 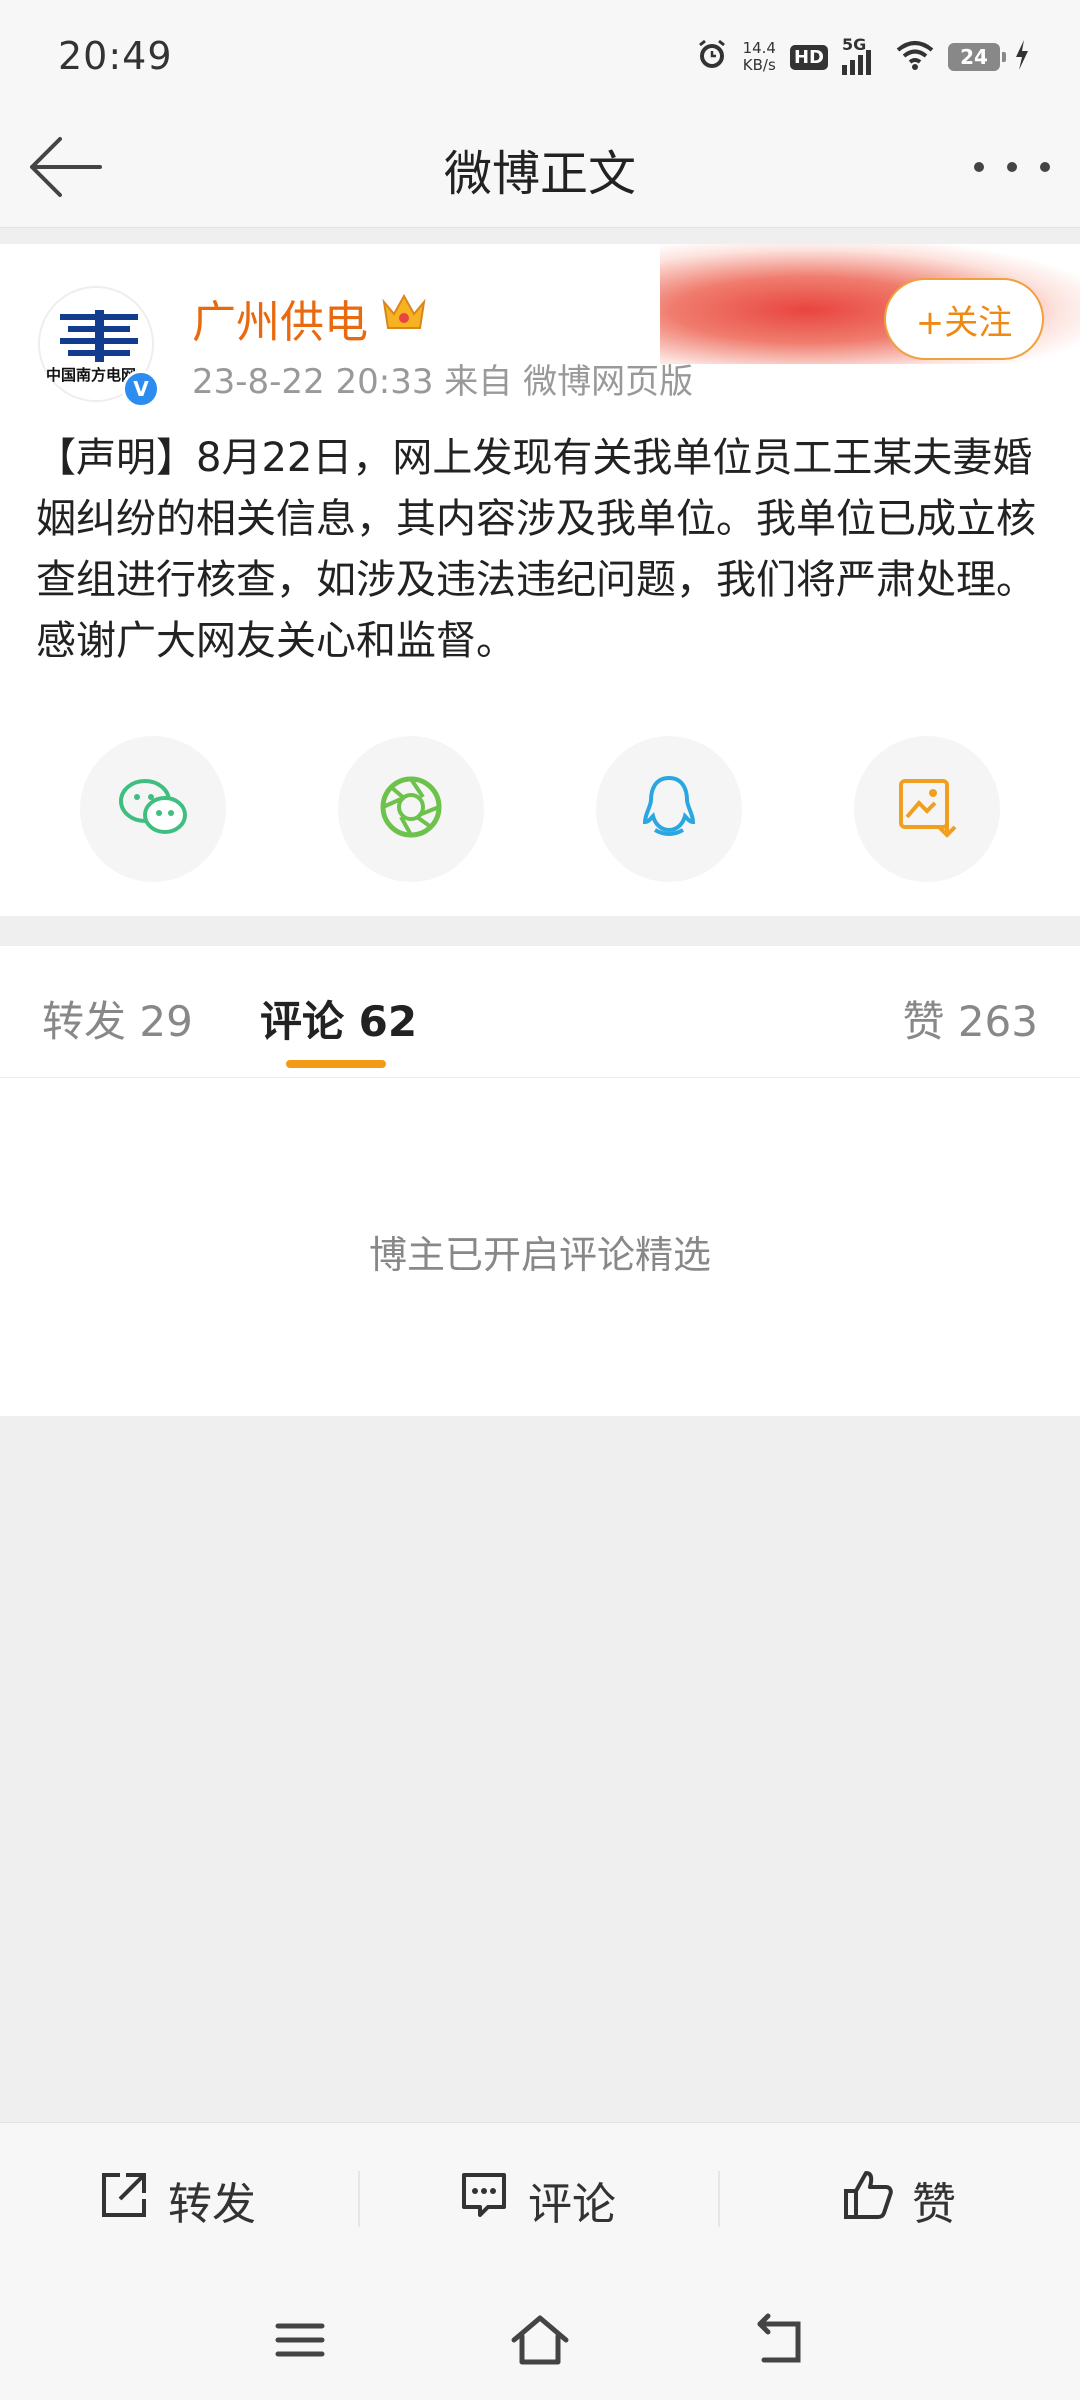 What do you see at coordinates (539, 1255) in the screenshot?
I see `comments-note: 博主已开启评论精选` at bounding box center [539, 1255].